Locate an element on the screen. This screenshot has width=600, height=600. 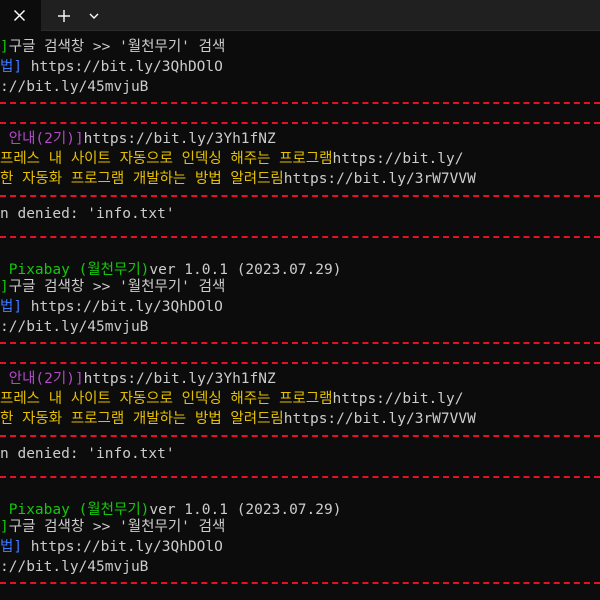
close-icon is located at coordinates (19, 15).